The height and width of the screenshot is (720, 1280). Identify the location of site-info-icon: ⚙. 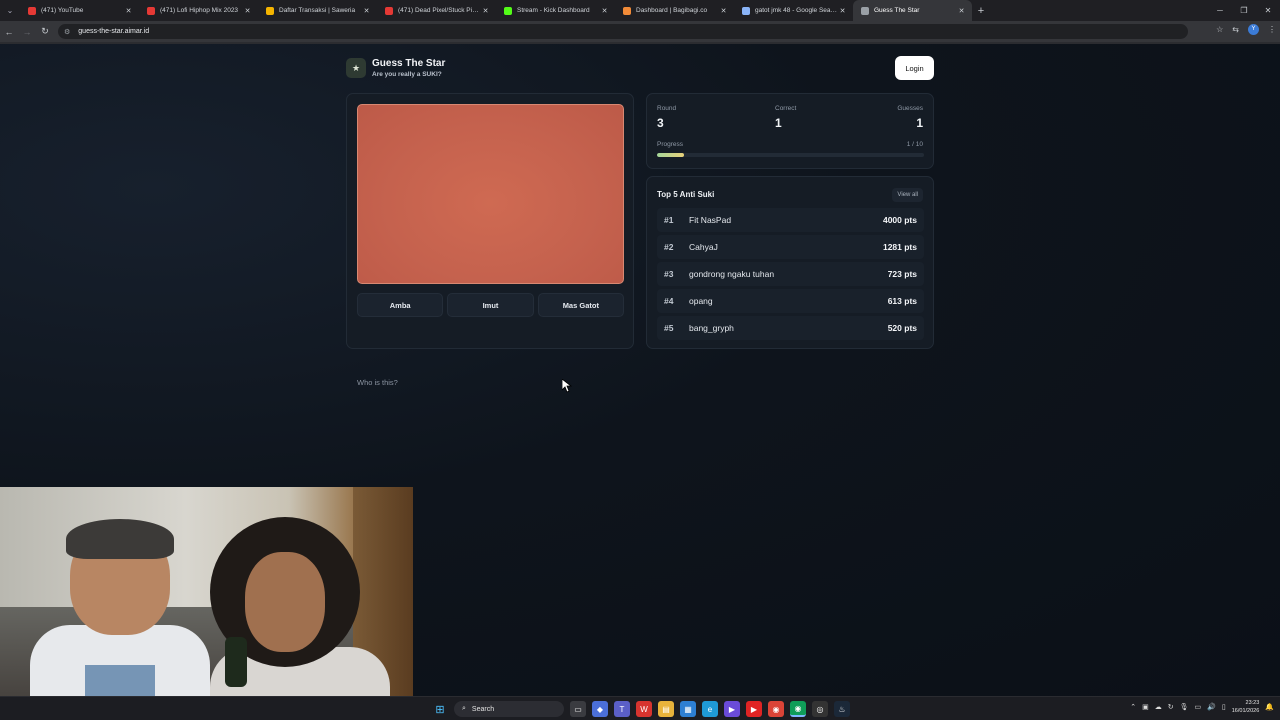
(67, 32).